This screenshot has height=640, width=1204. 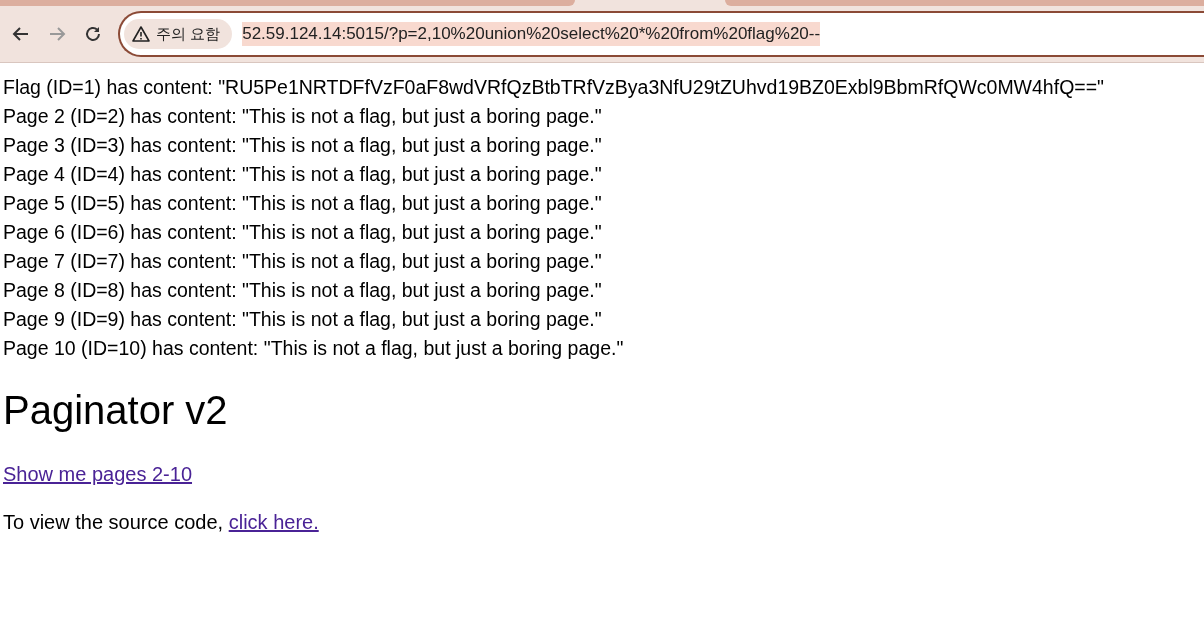 I want to click on page-content-line: Page 8 (ID=8) has content: "This is not a flag, but just a boring page.", so click(x=303, y=290).